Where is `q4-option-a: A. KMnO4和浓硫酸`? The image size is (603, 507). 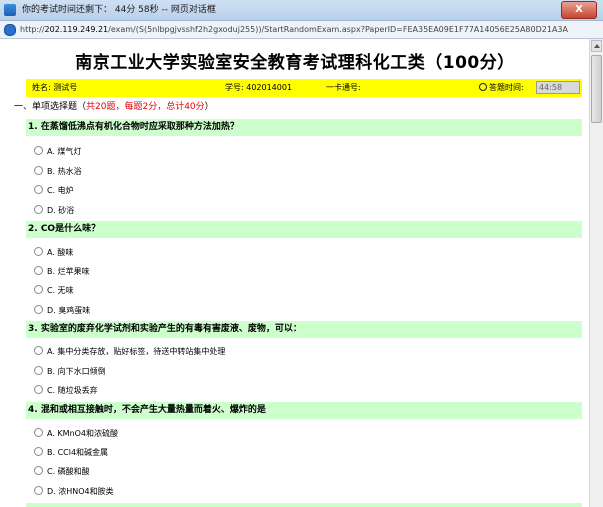 q4-option-a: A. KMnO4和浓硫酸 is located at coordinates (76, 434).